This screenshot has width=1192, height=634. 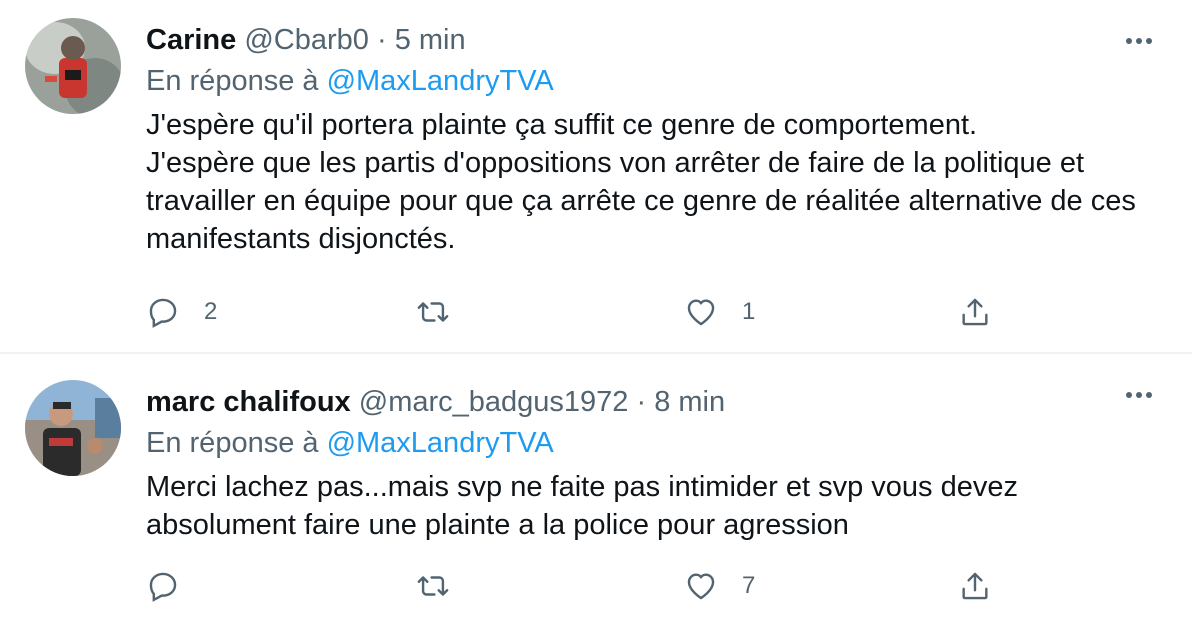 What do you see at coordinates (306, 40) in the screenshot?
I see `user-handle: @Cbarb0` at bounding box center [306, 40].